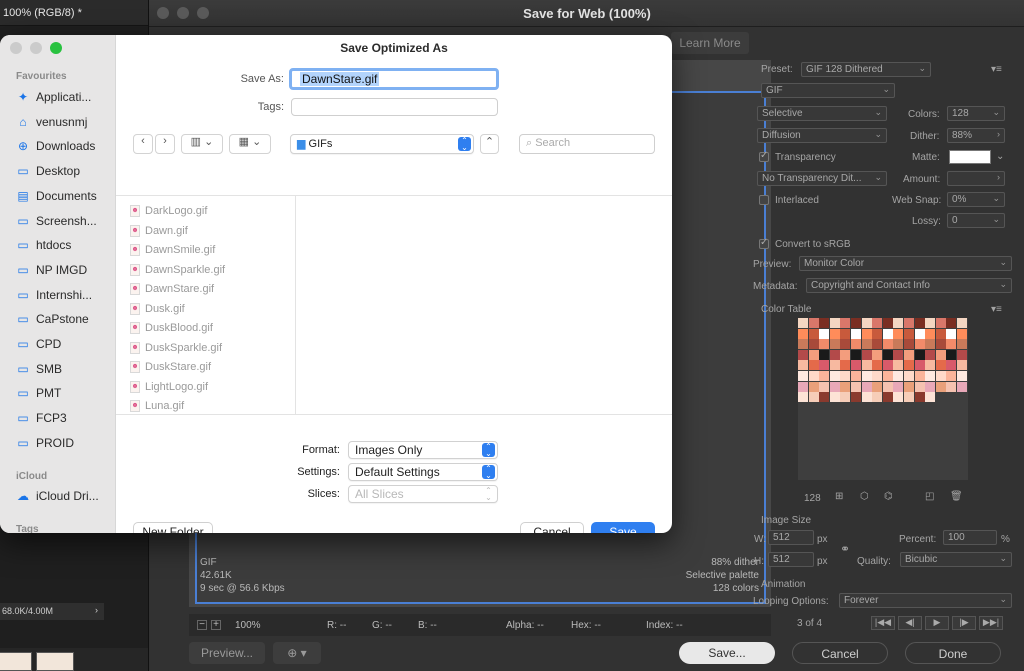  What do you see at coordinates (423, 472) in the screenshot?
I see `settings-popup: Default Settings ⌃ ⌄` at bounding box center [423, 472].